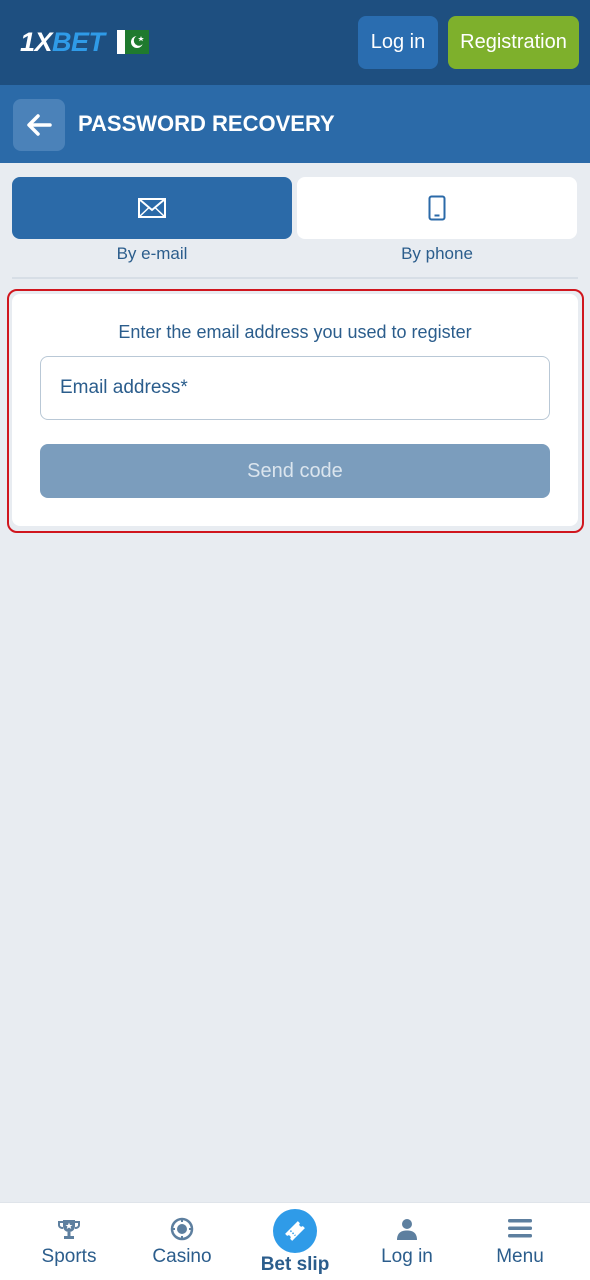 The image size is (590, 1280). I want to click on phone-icon, so click(437, 208).